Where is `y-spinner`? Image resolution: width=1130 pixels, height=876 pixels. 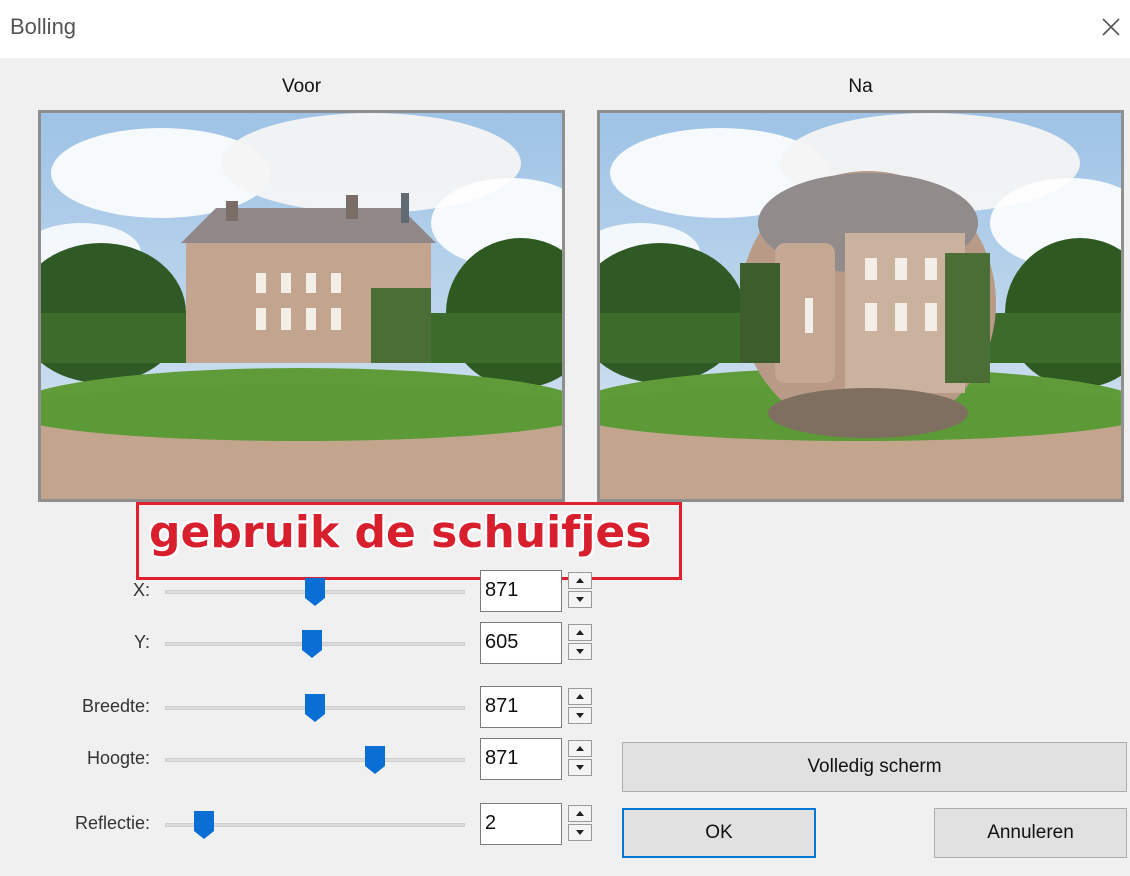 y-spinner is located at coordinates (581, 643).